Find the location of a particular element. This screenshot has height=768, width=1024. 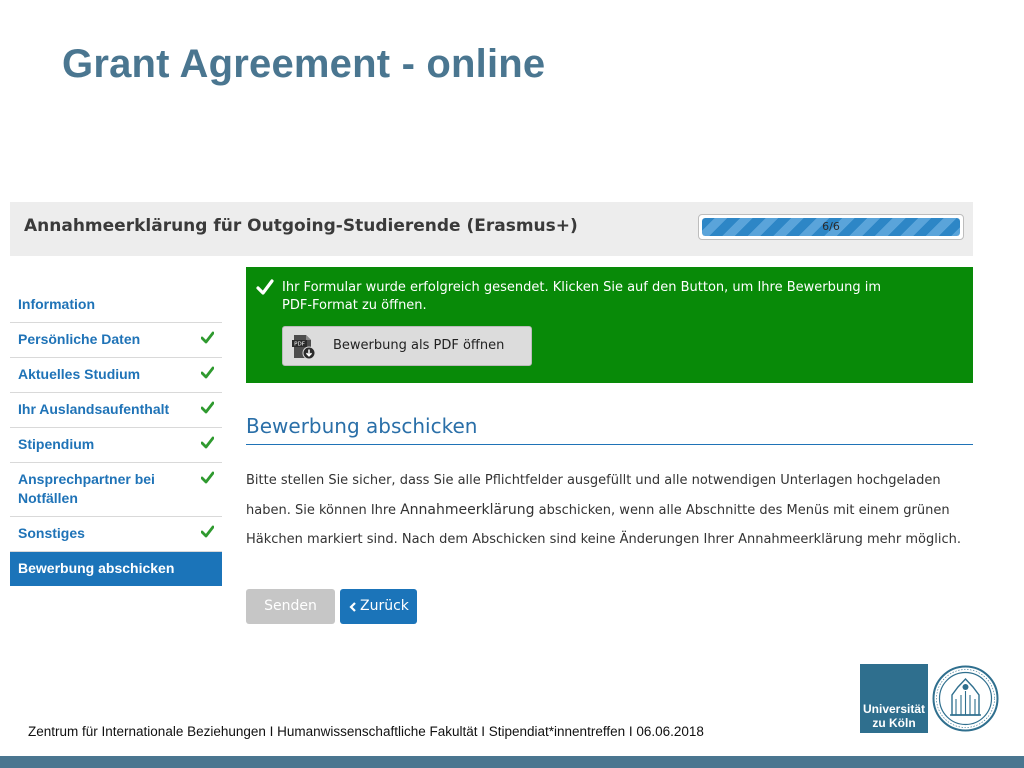

sidebar-item-label: Bewerbung abschicken is located at coordinates (96, 568).